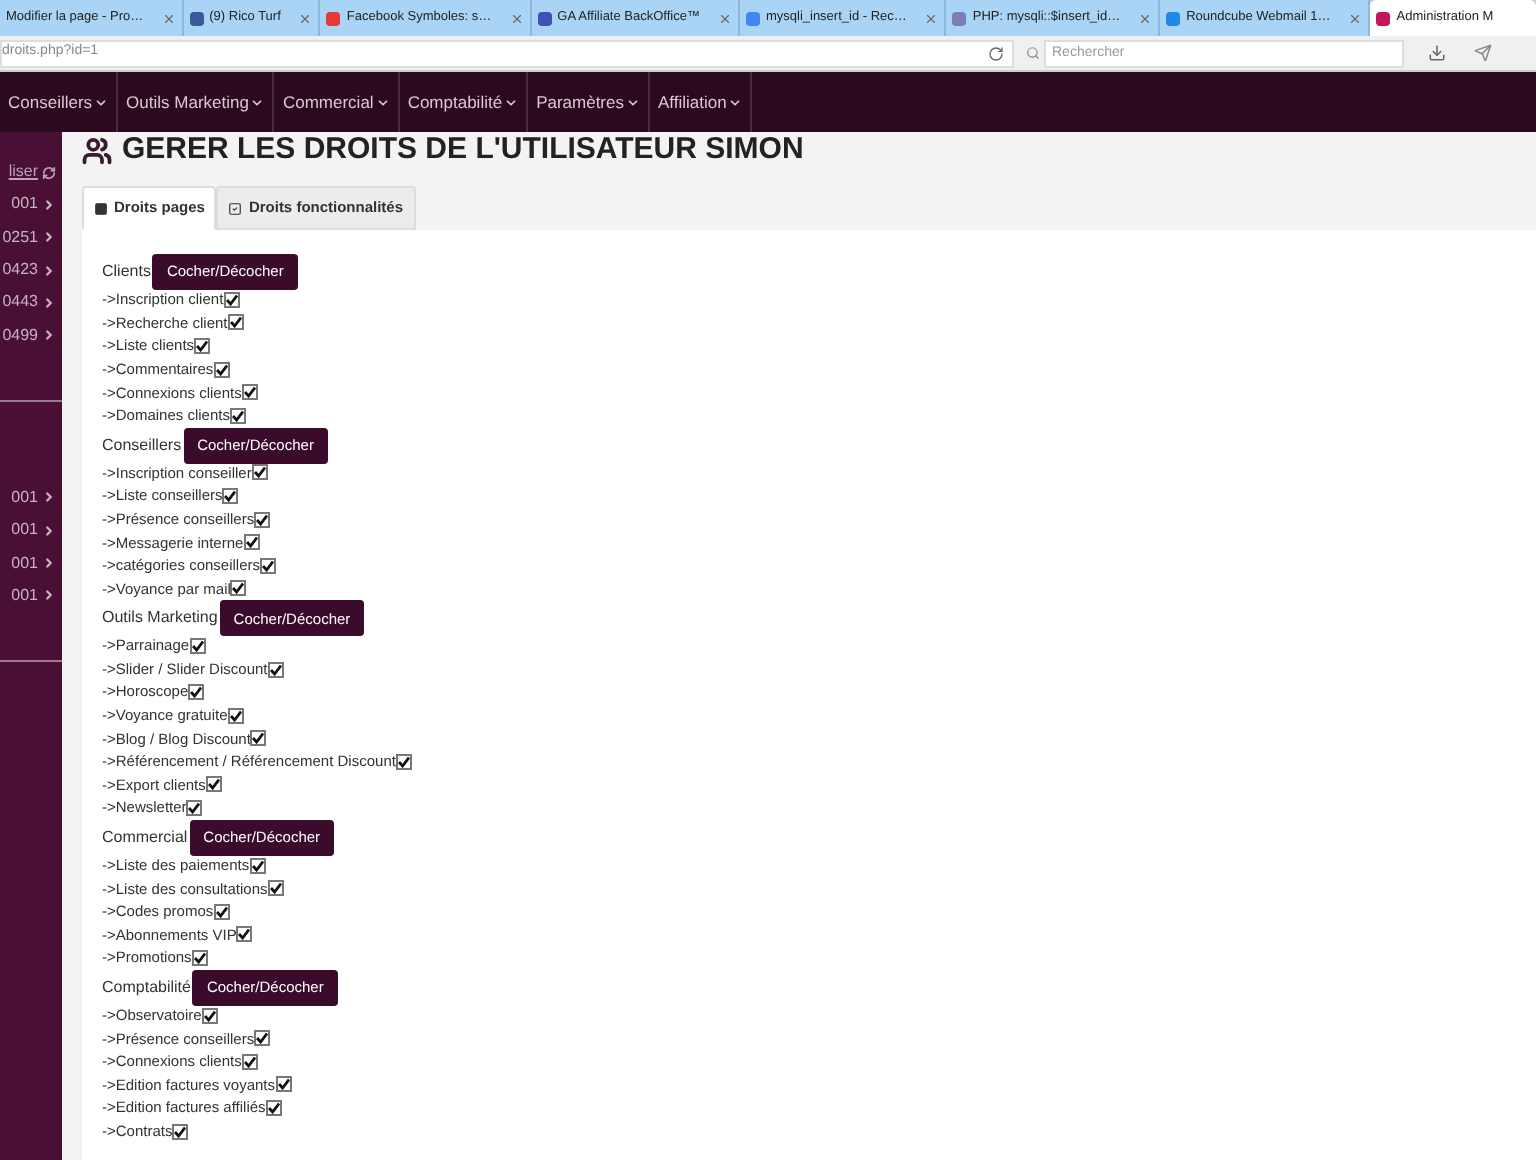  I want to click on page-title: GERER LES DROITS DE L'UTILISATEUR SIMON, so click(463, 150).